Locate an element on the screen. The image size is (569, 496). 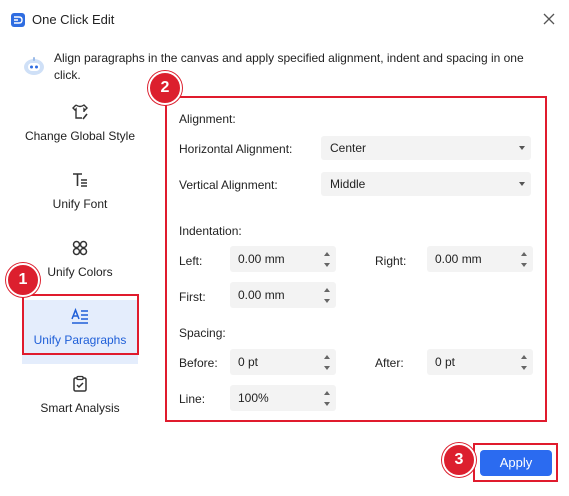
callout-badge-3: 3 is located at coordinates (459, 460).